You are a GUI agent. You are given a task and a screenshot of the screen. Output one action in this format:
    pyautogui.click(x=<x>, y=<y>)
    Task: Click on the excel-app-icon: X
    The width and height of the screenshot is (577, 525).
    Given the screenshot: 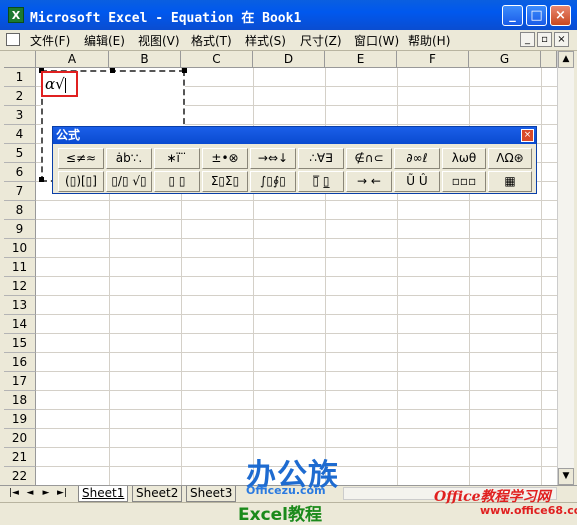 What is the action you would take?
    pyautogui.click(x=16, y=15)
    